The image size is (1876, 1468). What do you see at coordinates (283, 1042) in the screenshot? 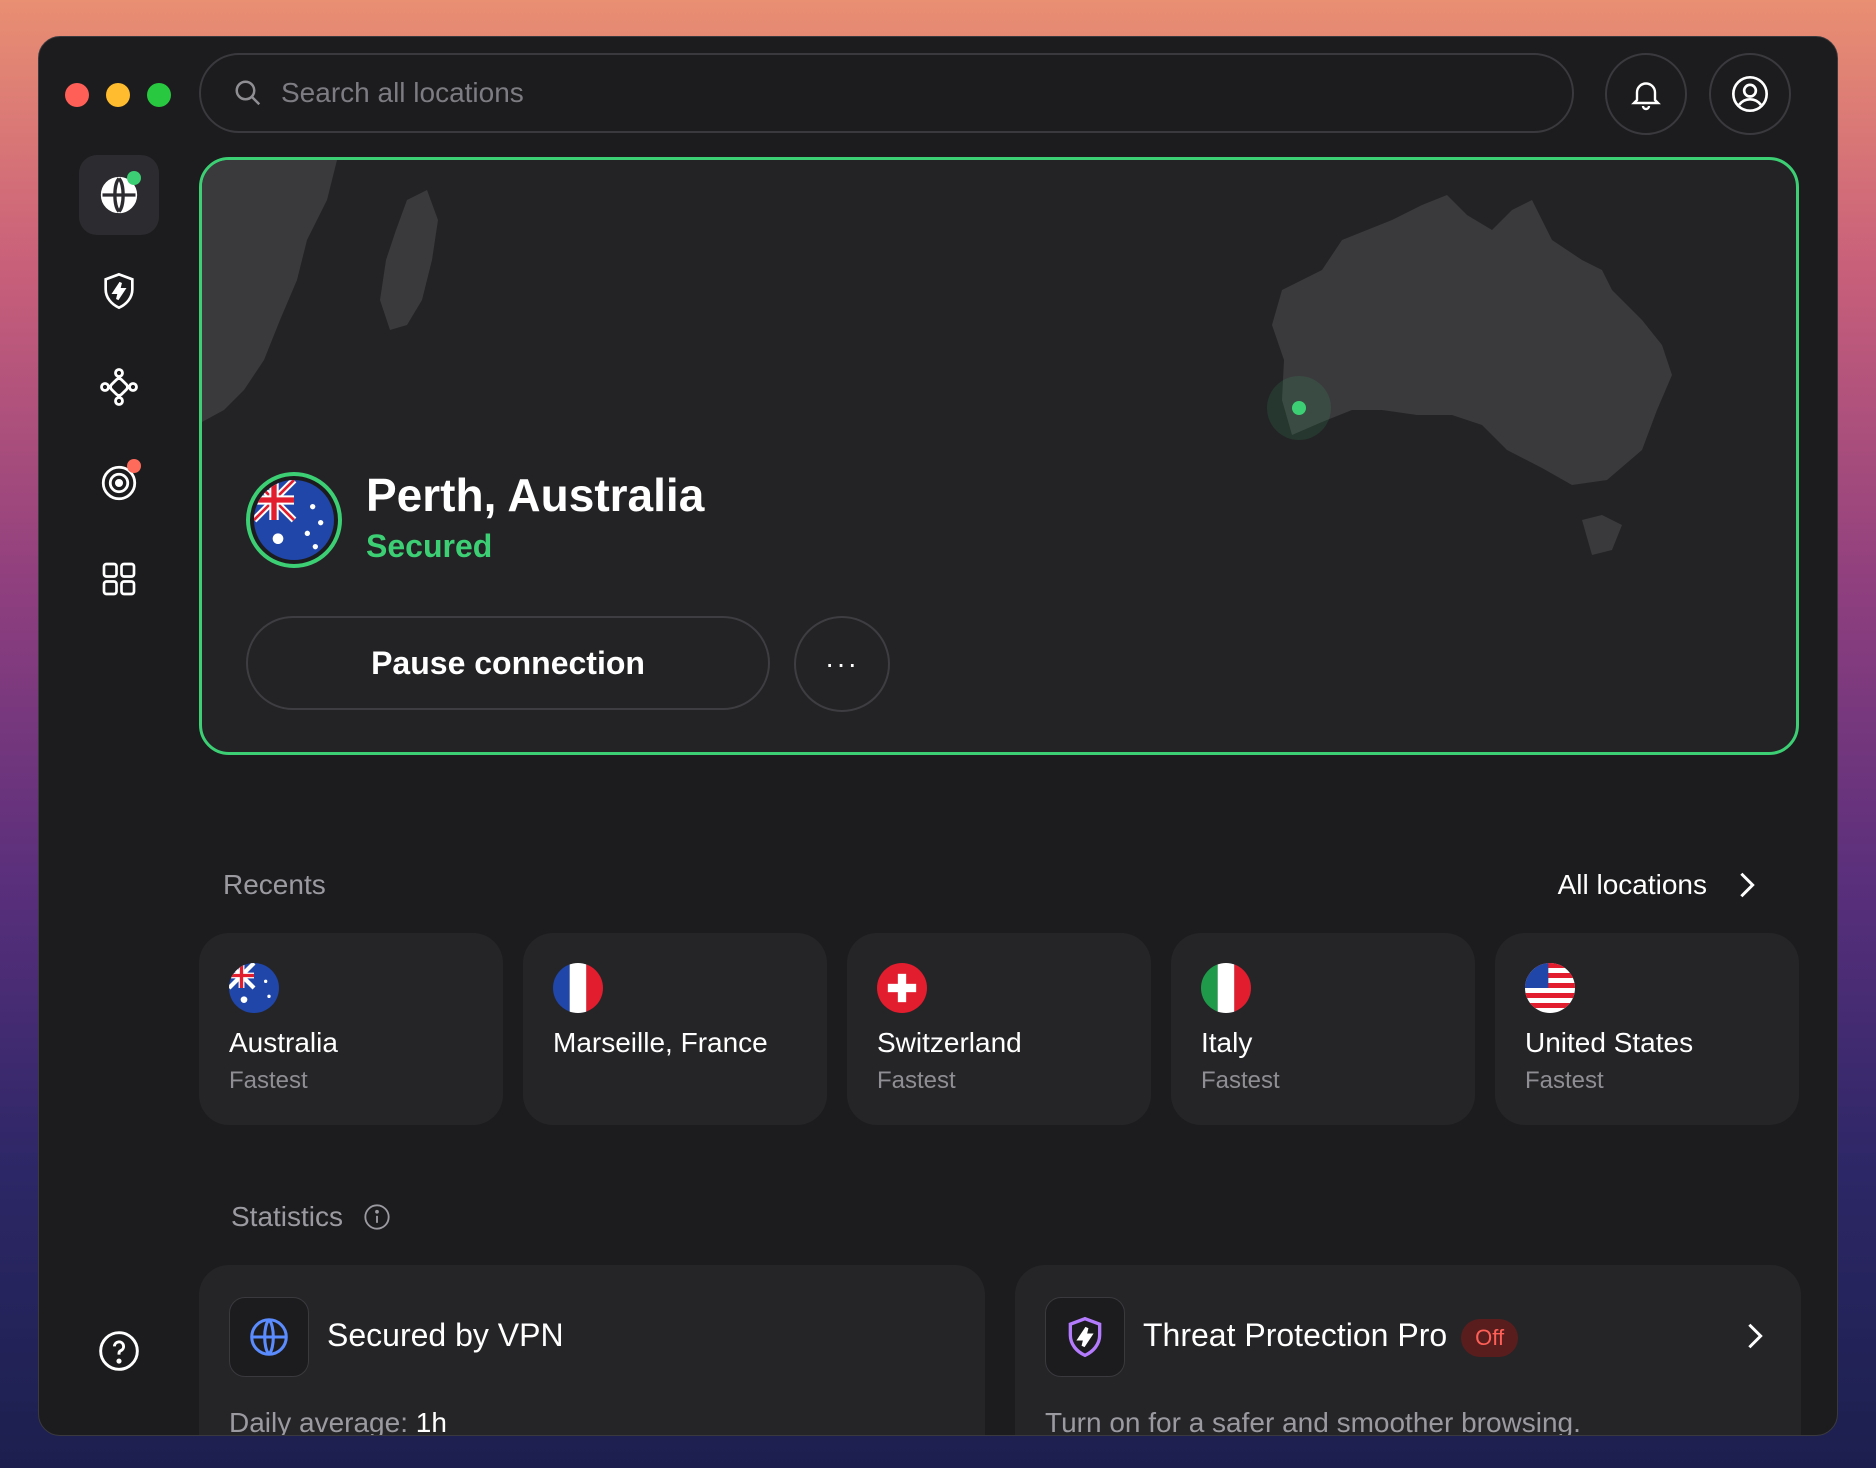
I see `recent-name: Australia` at bounding box center [283, 1042].